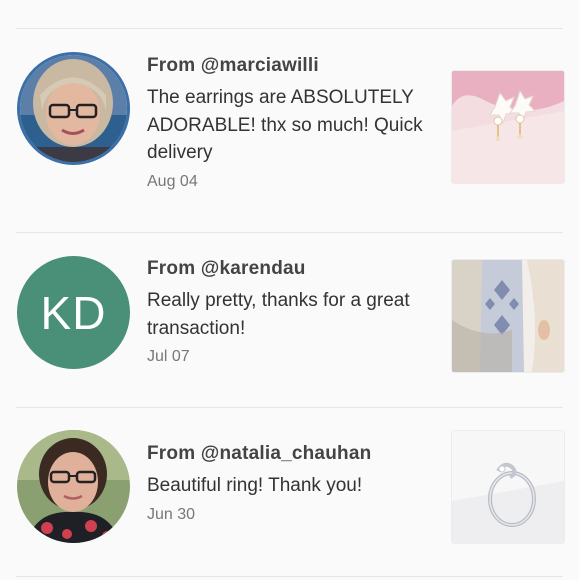 Image resolution: width=579 pixels, height=580 pixels. Describe the element at coordinates (171, 514) in the screenshot. I see `review-date: Jun 30` at that location.